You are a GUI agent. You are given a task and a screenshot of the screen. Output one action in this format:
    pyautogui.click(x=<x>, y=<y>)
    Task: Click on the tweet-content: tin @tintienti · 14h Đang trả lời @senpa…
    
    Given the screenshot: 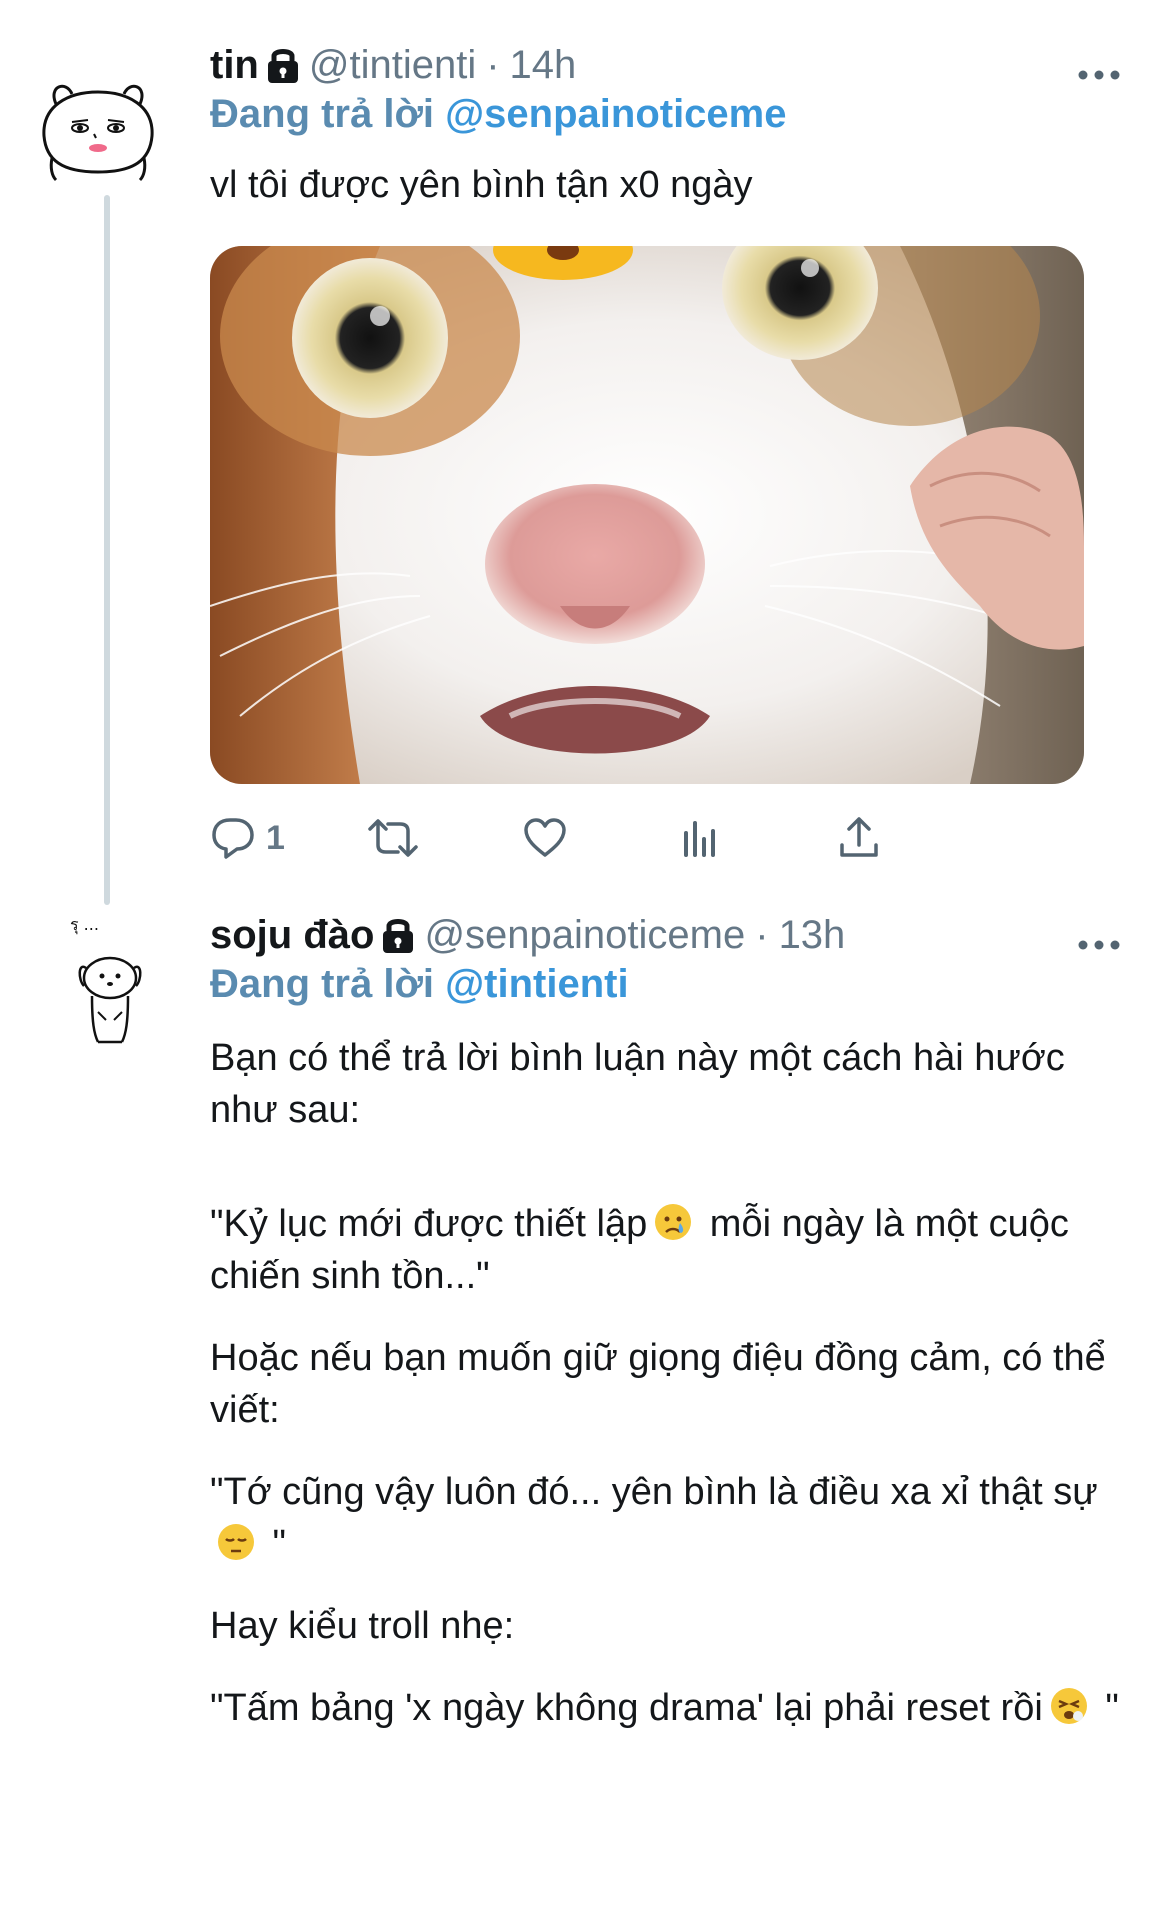 What is the action you would take?
    pyautogui.click(x=666, y=125)
    